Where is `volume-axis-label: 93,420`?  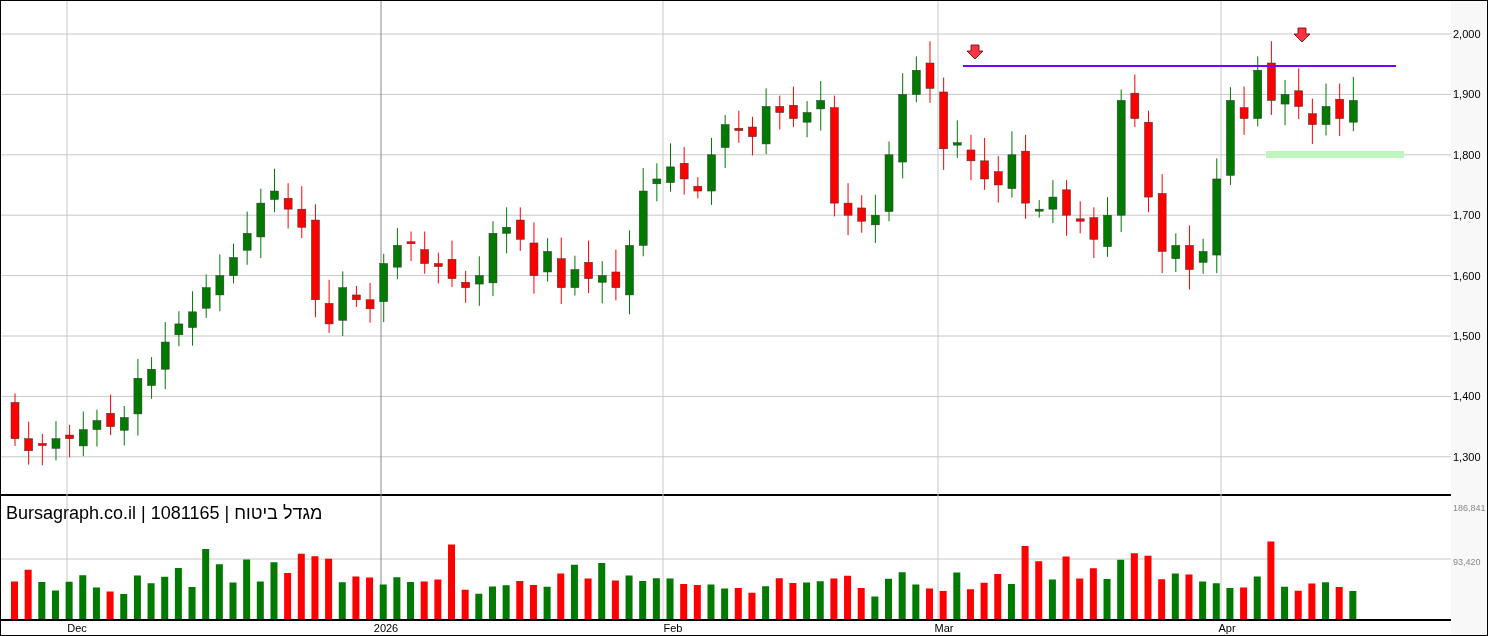
volume-axis-label: 93,420 is located at coordinates (1467, 562).